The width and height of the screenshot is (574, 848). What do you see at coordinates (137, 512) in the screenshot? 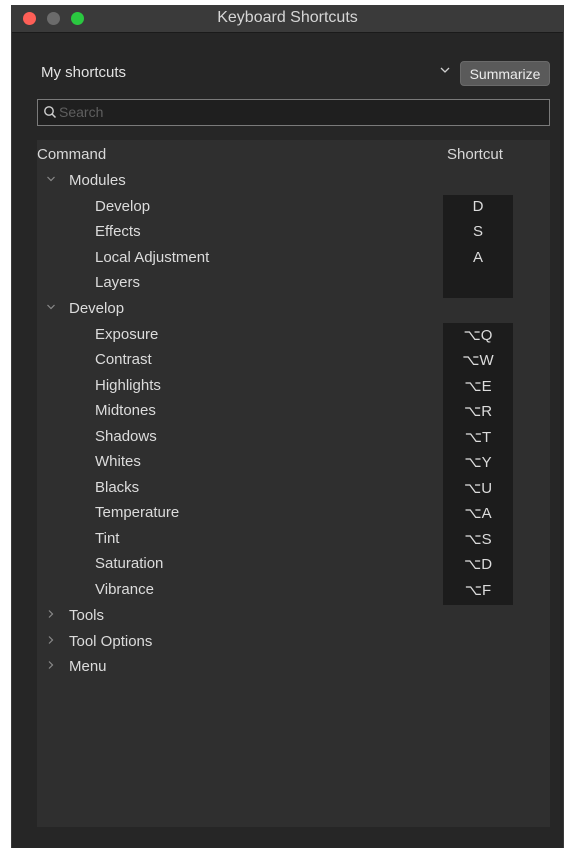
I see `command-label: Temperature` at bounding box center [137, 512].